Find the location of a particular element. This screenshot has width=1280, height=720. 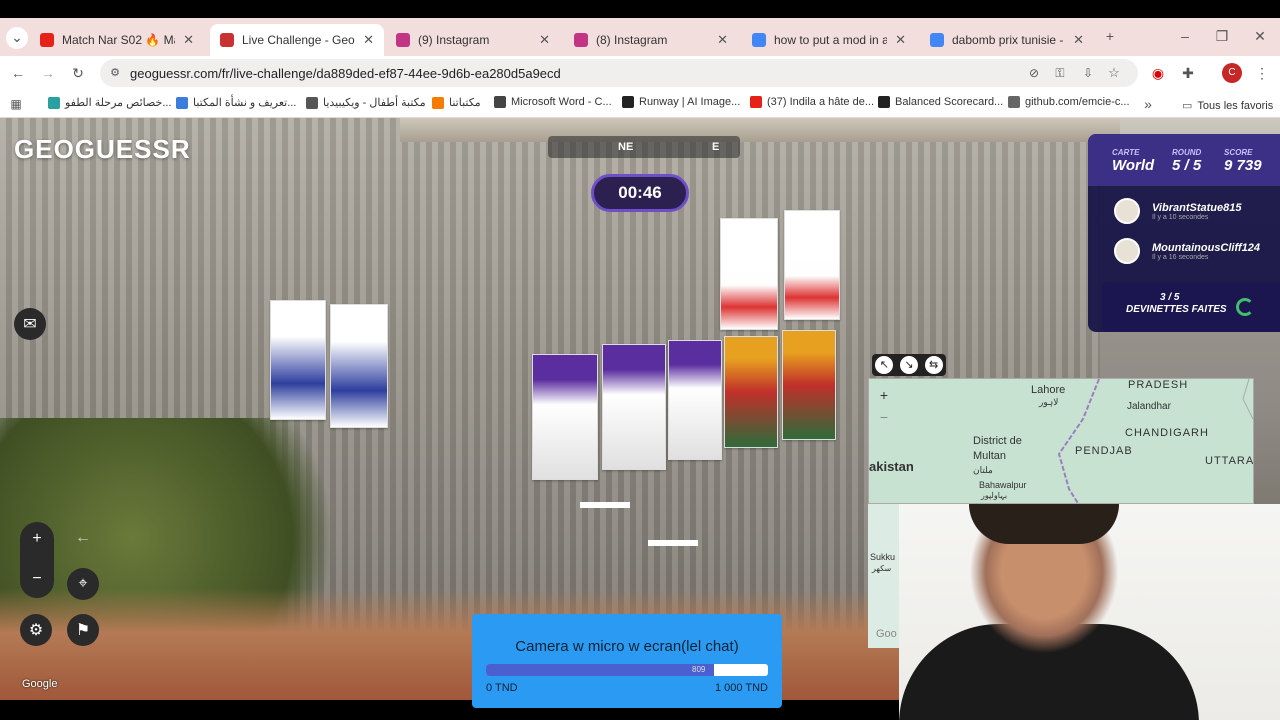

menu-dots-icon: ⋮ is located at coordinates (1262, 73).